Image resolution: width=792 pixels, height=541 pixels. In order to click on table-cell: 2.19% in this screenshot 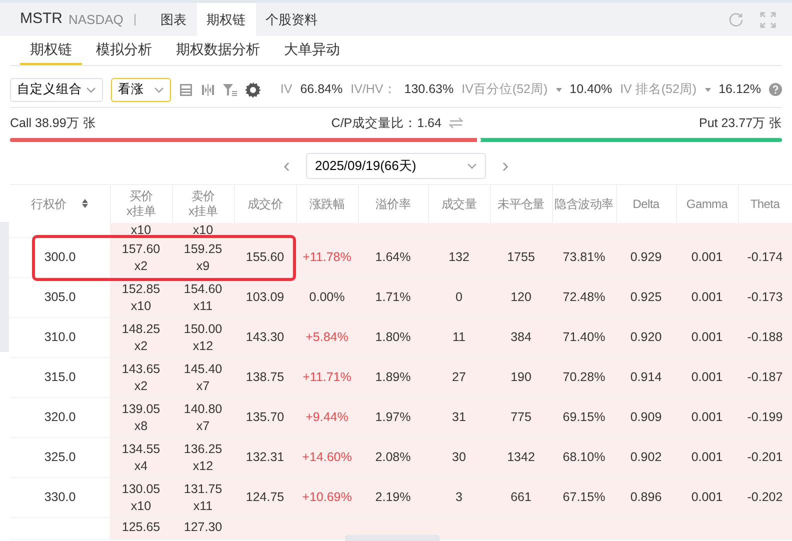, I will do `click(393, 498)`.